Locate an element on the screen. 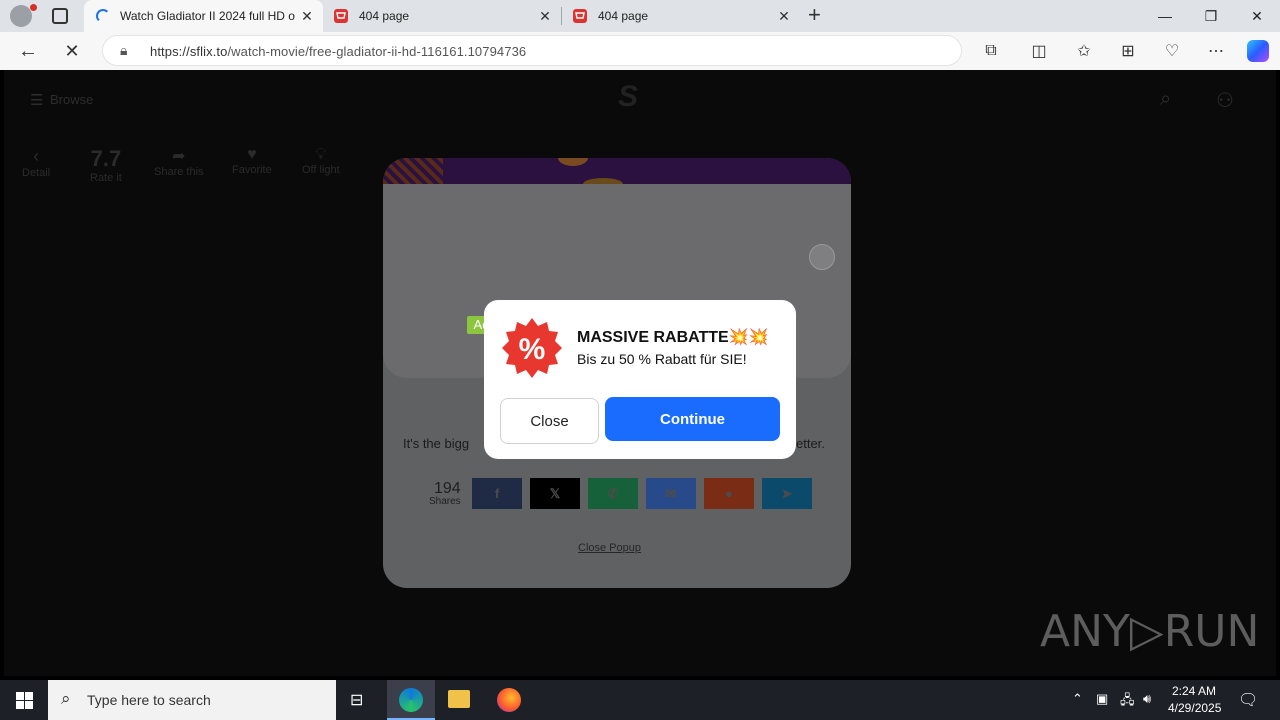  share-action: ➦ Share this is located at coordinates (179, 162).